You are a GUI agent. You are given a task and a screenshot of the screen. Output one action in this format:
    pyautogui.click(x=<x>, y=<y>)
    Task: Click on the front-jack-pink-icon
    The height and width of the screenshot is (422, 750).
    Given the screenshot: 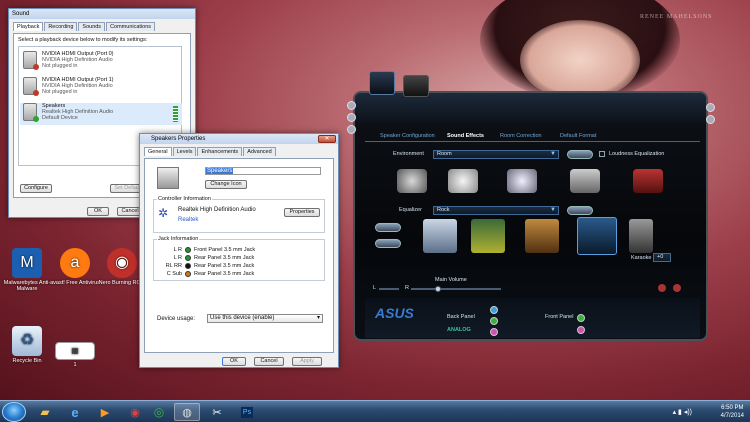 What is the action you would take?
    pyautogui.click(x=581, y=330)
    